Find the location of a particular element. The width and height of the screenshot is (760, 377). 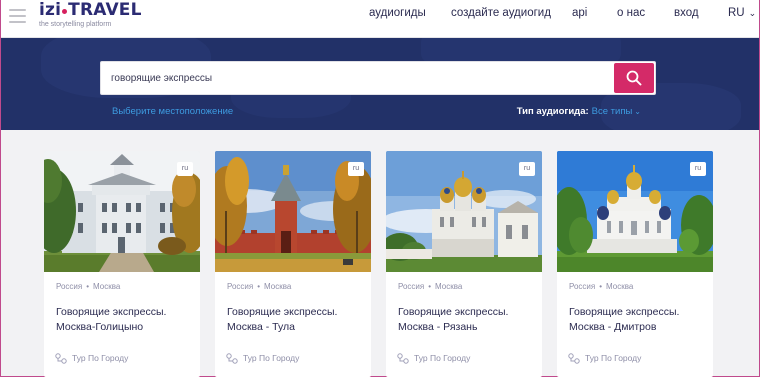

nav-create-audioguide: создайте аудиогид is located at coordinates (501, 13).